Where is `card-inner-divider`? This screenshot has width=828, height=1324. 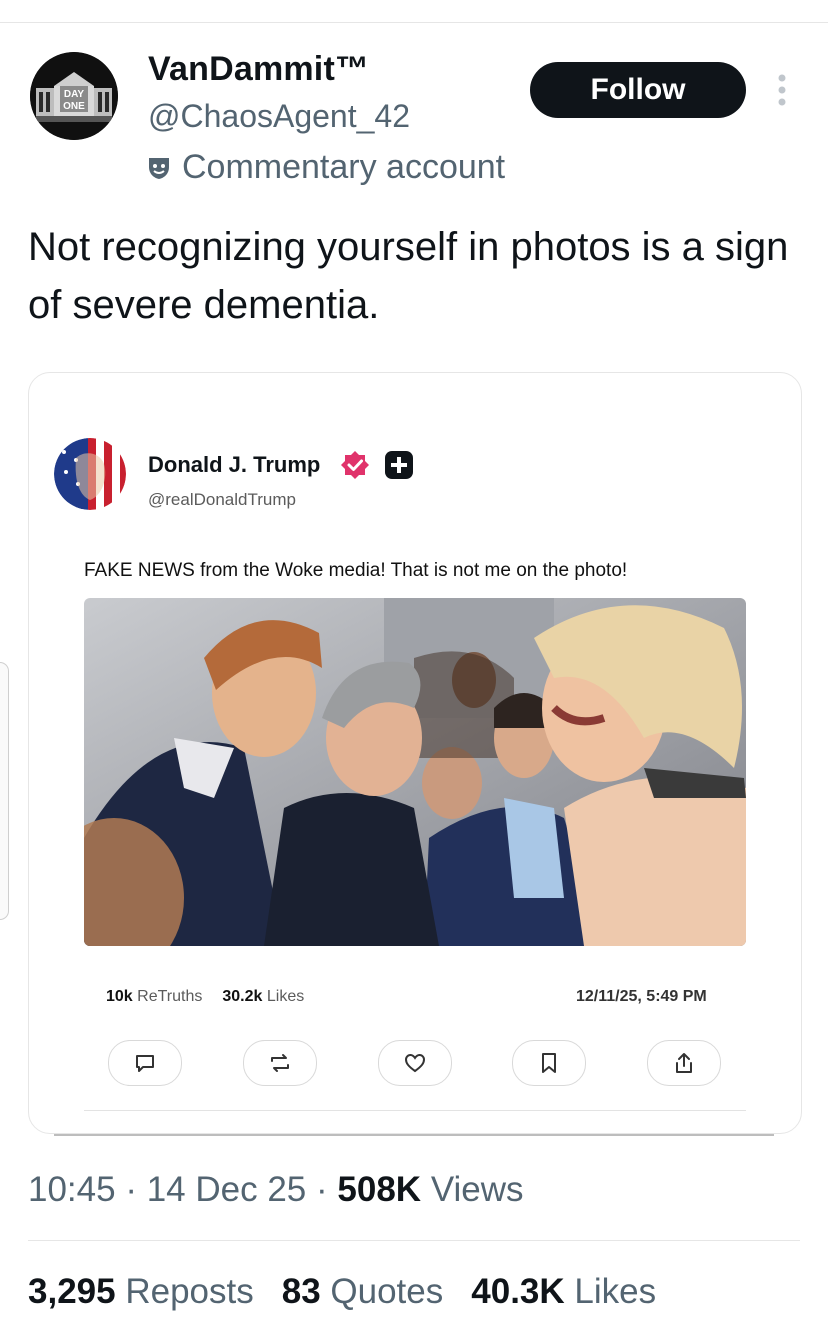 card-inner-divider is located at coordinates (415, 1110).